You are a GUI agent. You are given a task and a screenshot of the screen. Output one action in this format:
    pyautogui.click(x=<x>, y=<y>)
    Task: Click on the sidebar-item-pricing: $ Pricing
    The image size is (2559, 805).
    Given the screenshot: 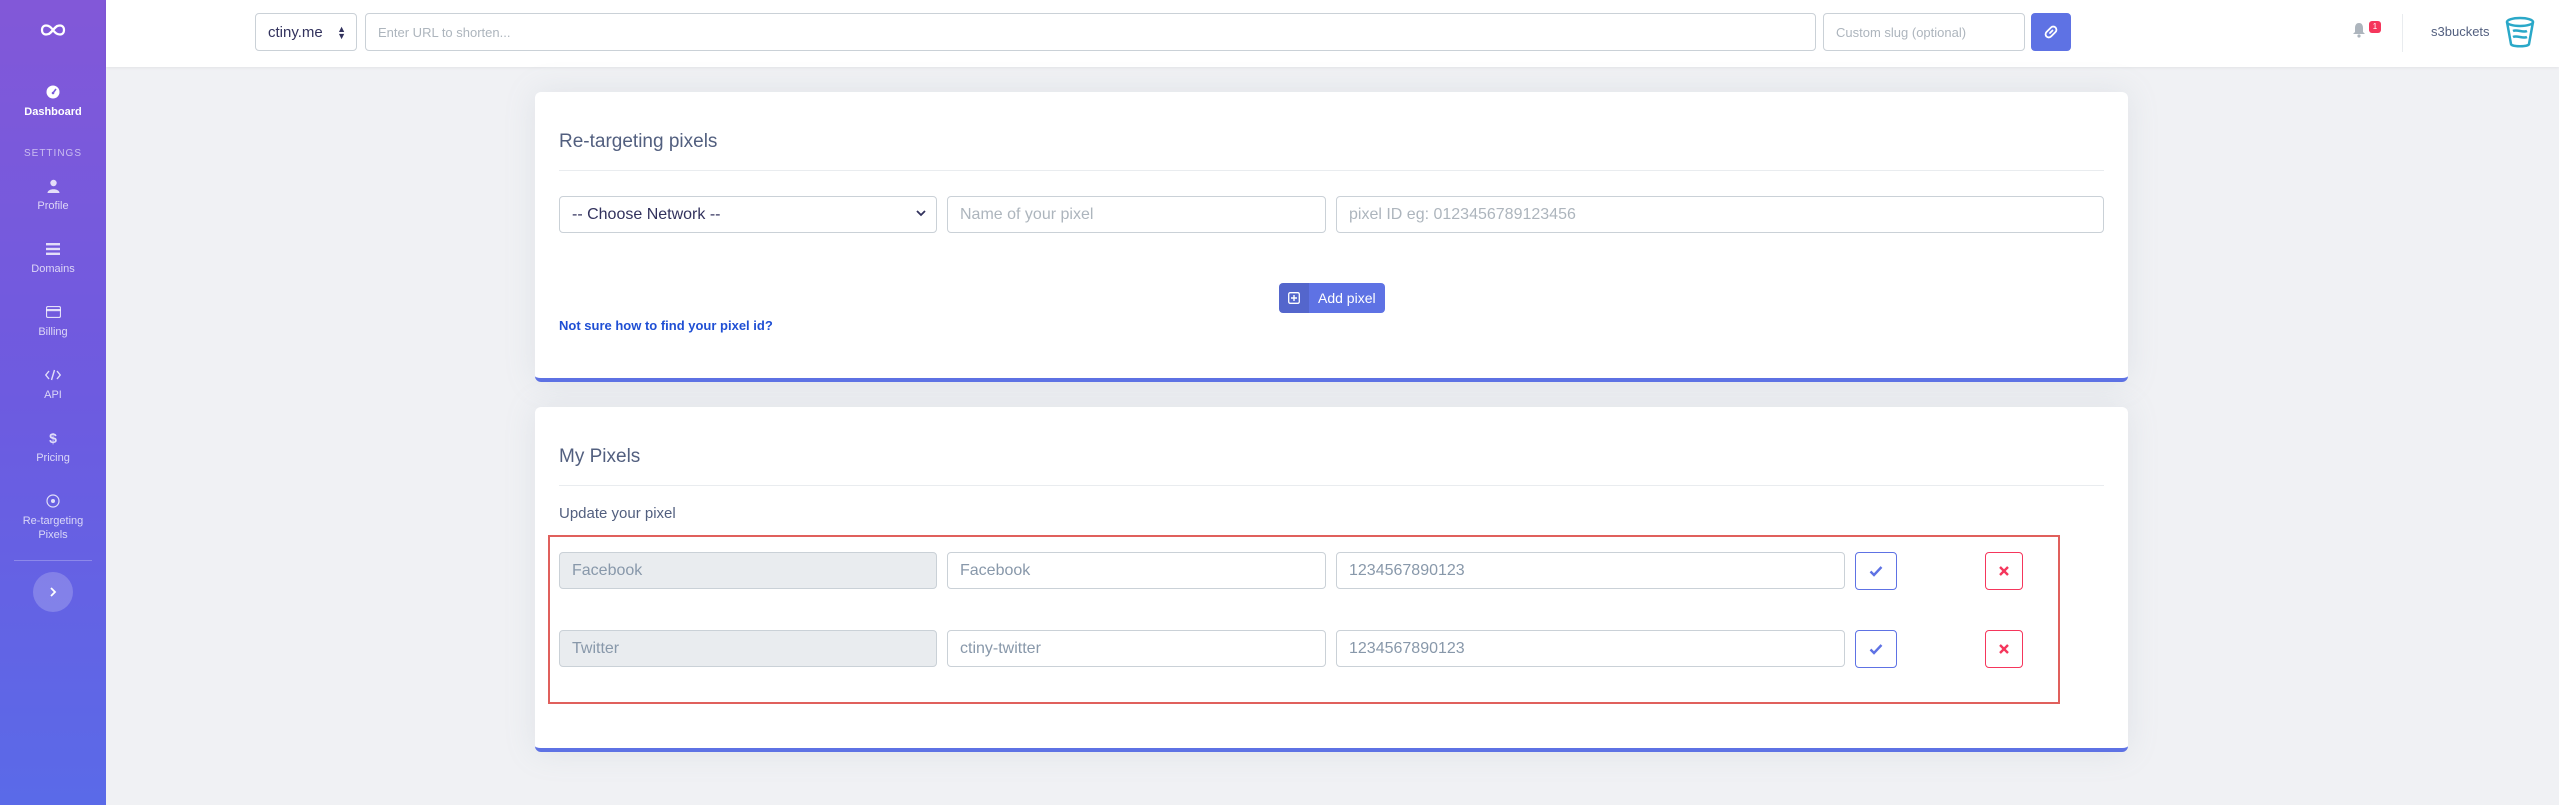 What is the action you would take?
    pyautogui.click(x=53, y=447)
    